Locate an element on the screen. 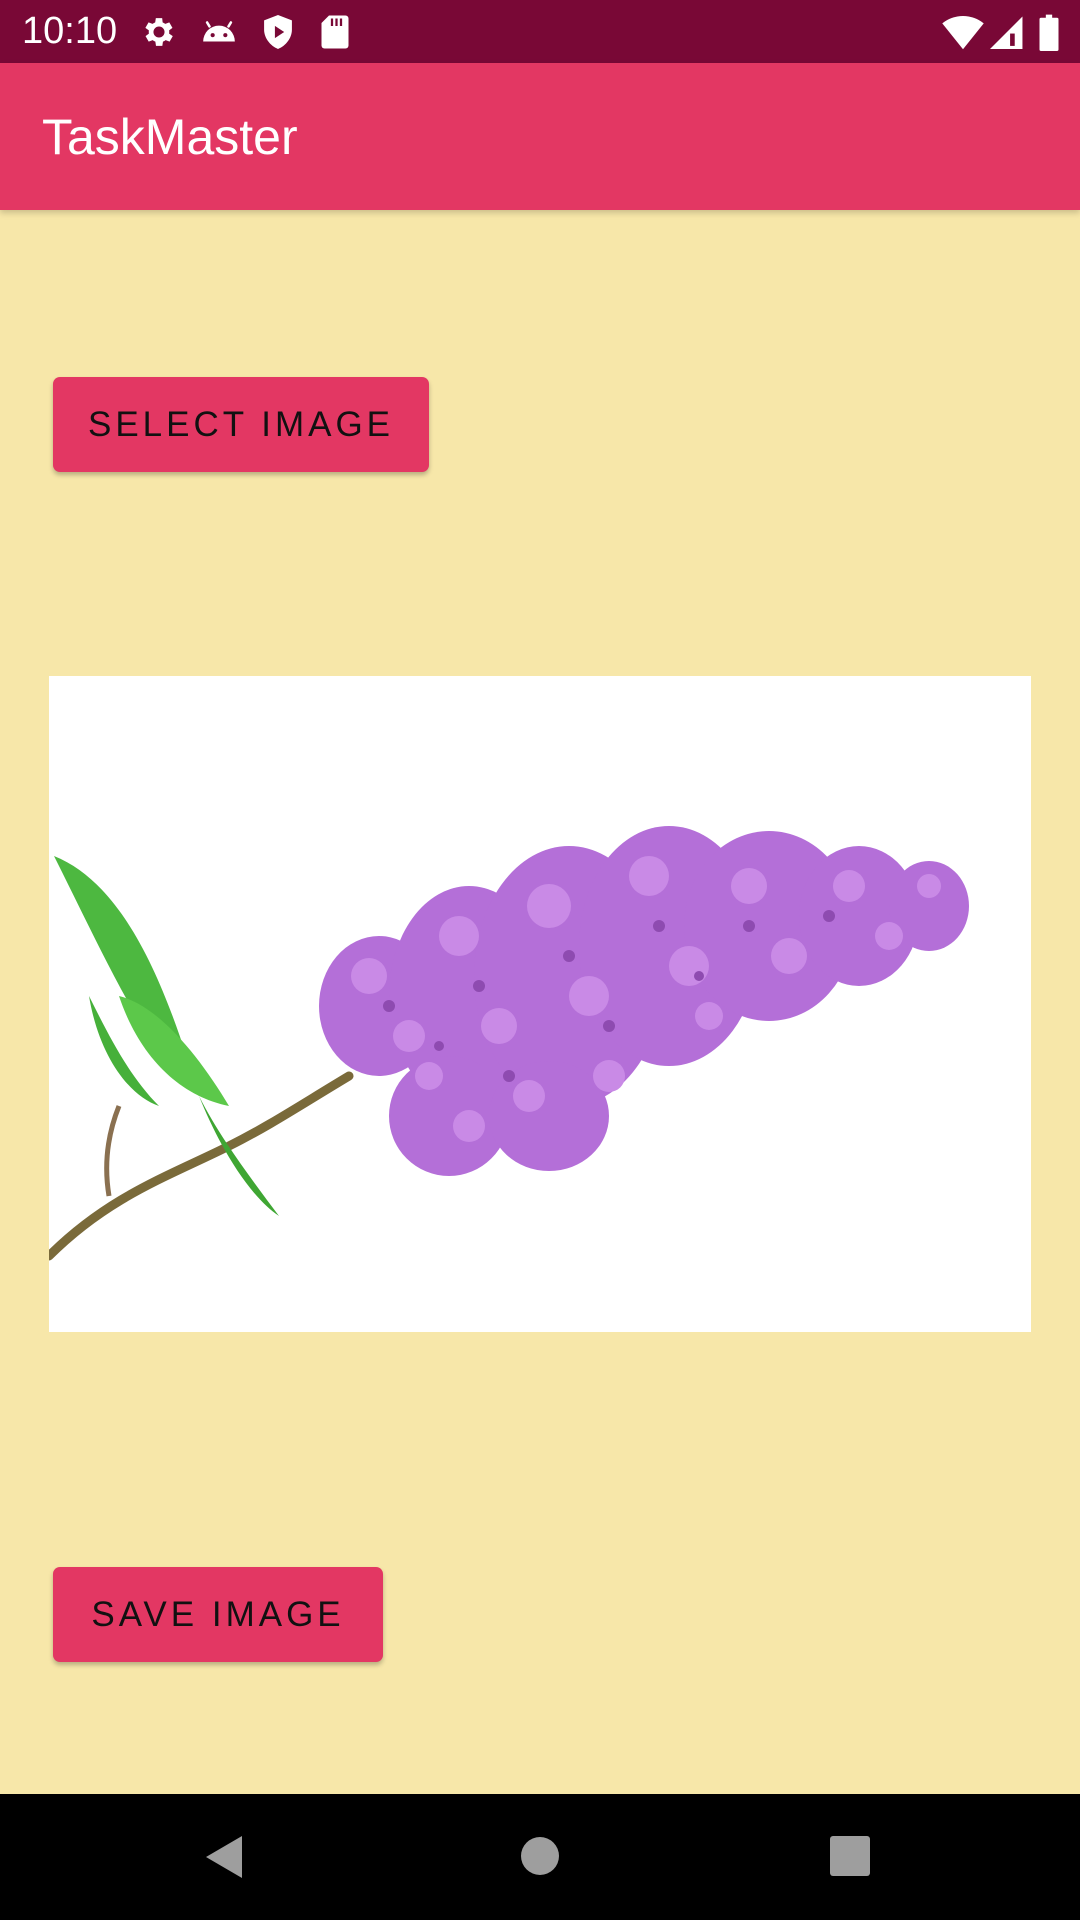 The height and width of the screenshot is (1920, 1080). status-time: 10:10 is located at coordinates (70, 31).